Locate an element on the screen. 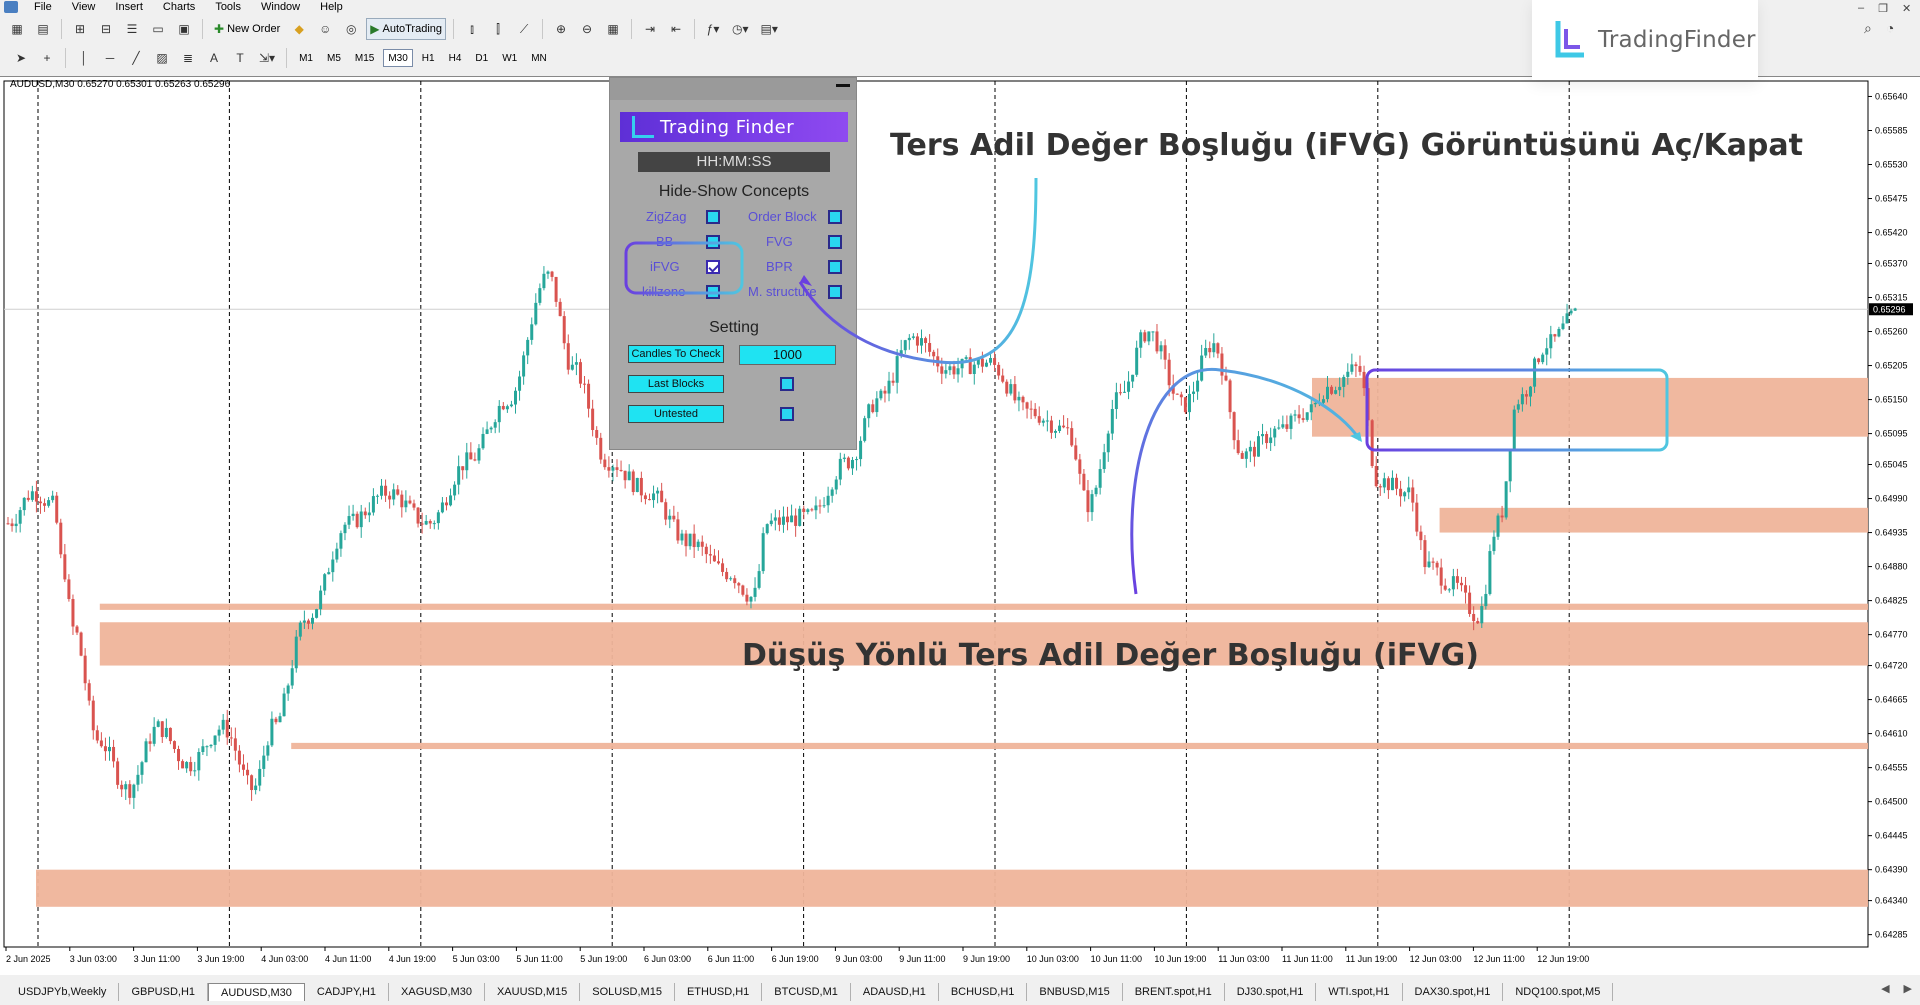 Image resolution: width=1920 pixels, height=1005 pixels. options-icon: ◎ is located at coordinates (351, 29).